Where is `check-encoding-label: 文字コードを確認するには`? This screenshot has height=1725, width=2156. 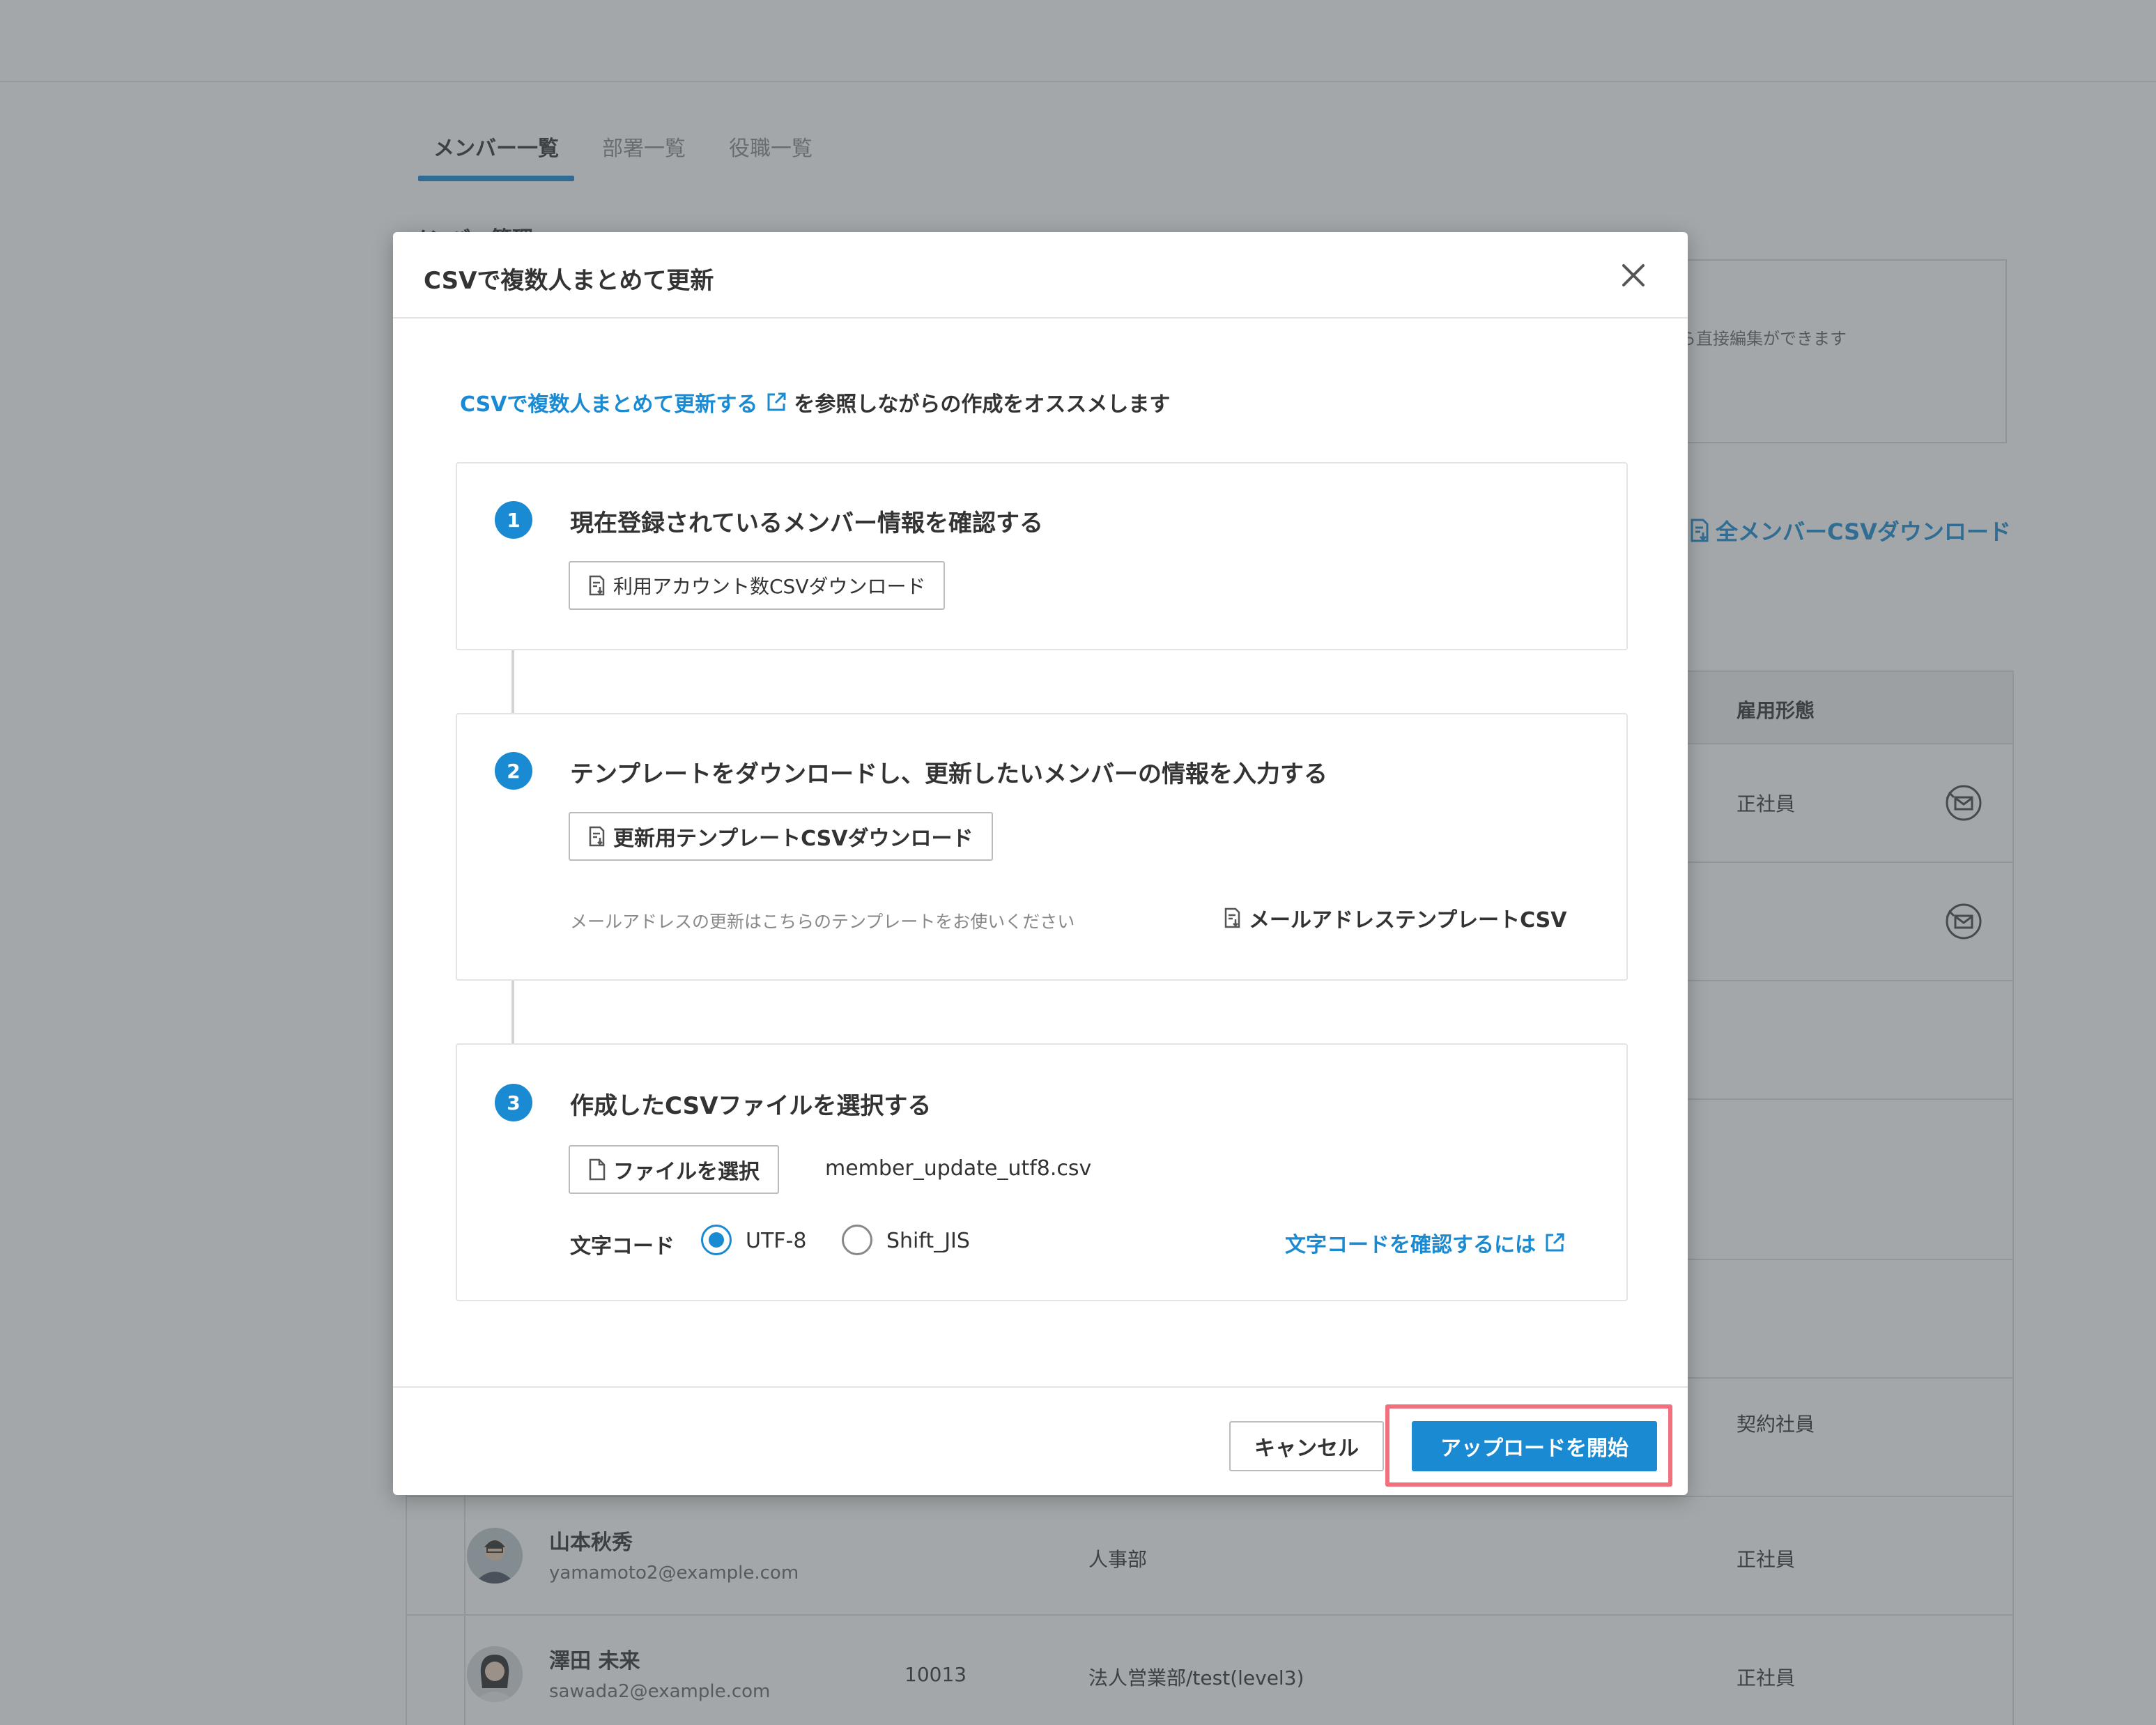 check-encoding-label: 文字コードを確認するには is located at coordinates (1410, 1245).